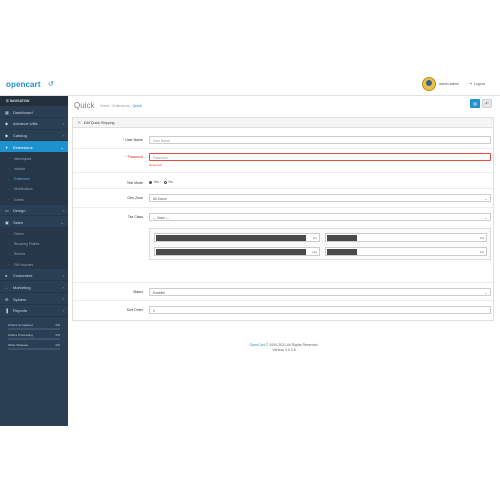 This screenshot has width=500, height=500. Describe the element at coordinates (108, 157) in the screenshot. I see `password-label: * Password` at that location.